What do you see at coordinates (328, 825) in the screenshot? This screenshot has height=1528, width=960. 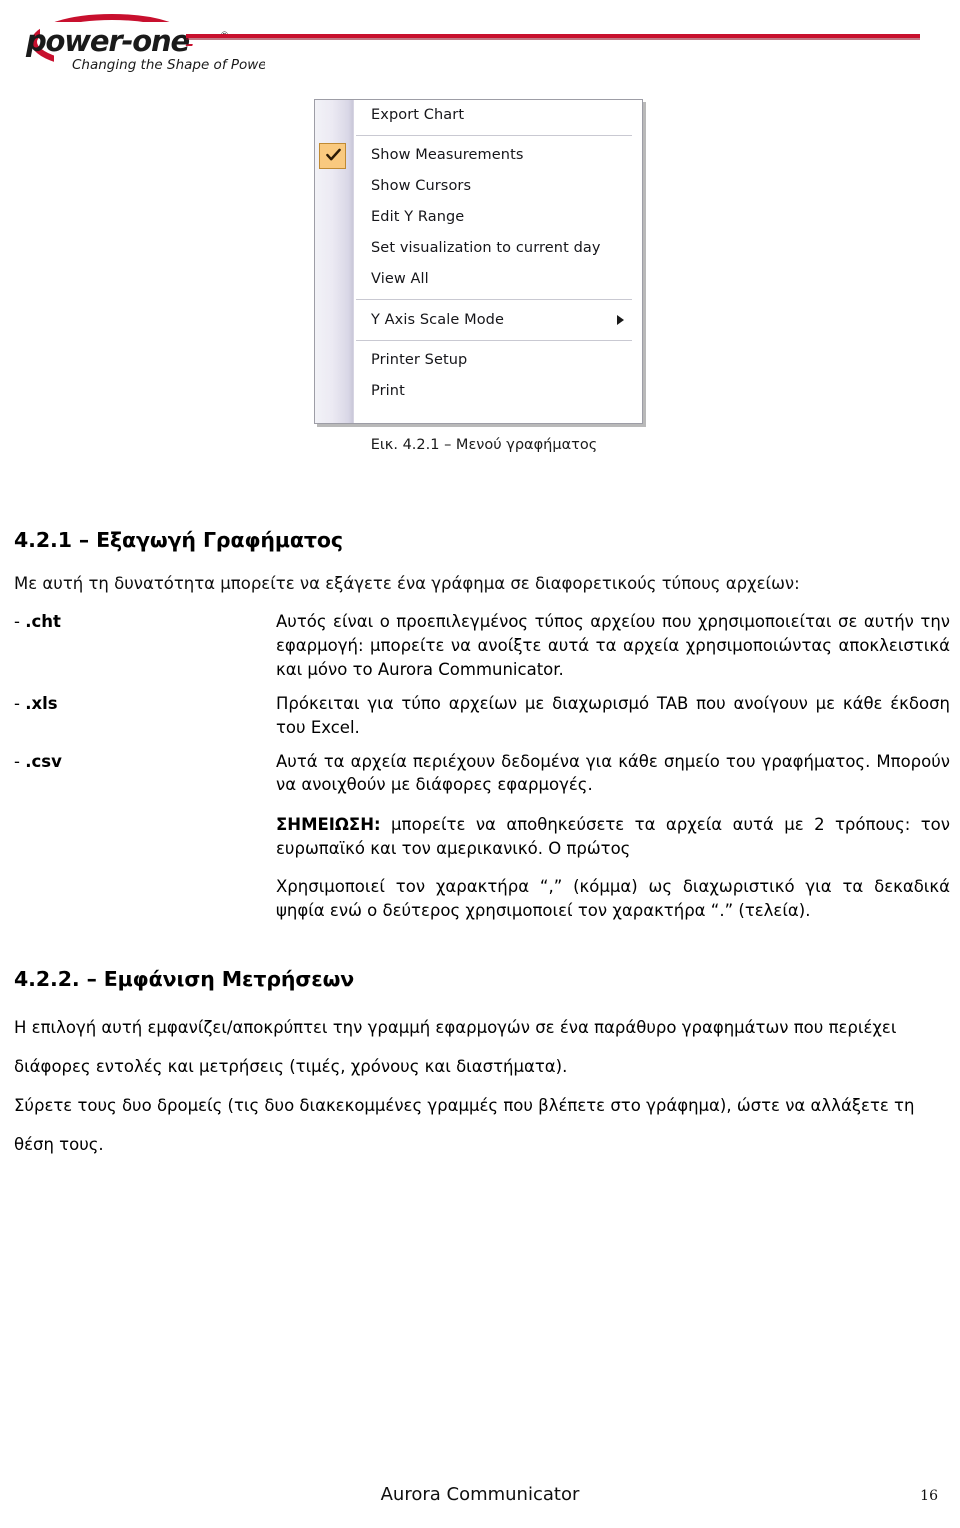 I see `note-label: ΣΗΜΕΙΩΣΗ:` at bounding box center [328, 825].